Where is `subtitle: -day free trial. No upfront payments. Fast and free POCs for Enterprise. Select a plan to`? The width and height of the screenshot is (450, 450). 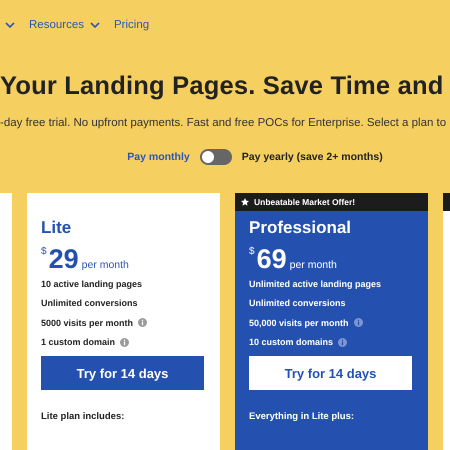 subtitle: -day free trial. No upfront payments. Fast and free POCs for Enterprise. Select a plan to is located at coordinates (224, 123).